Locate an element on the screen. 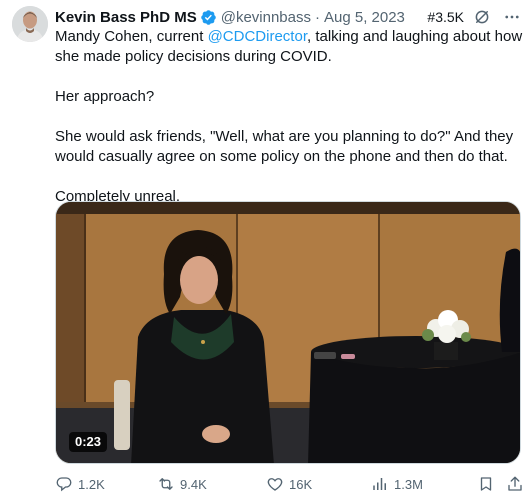  video-duration: 0:23 is located at coordinates (88, 442).